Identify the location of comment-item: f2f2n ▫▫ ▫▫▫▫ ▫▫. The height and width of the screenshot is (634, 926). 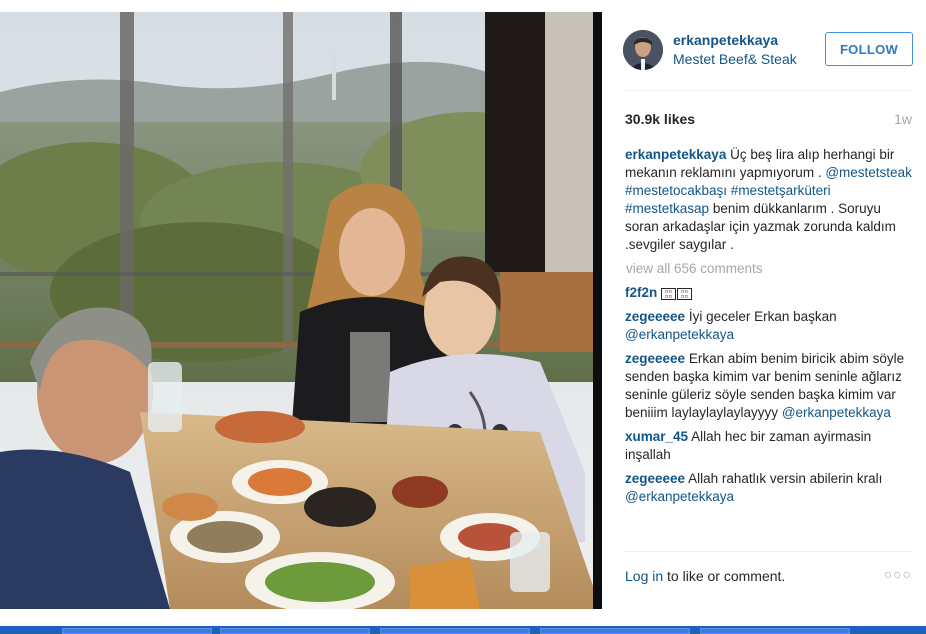
(770, 293).